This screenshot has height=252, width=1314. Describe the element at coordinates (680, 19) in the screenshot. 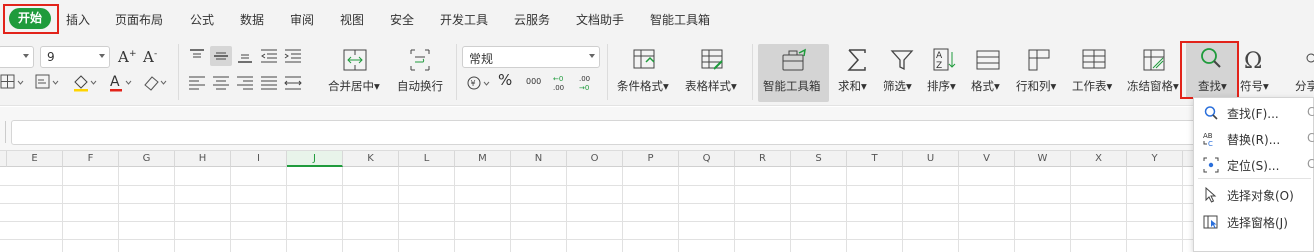

I see `tab-smart-toolbox: 智能工具箱` at that location.